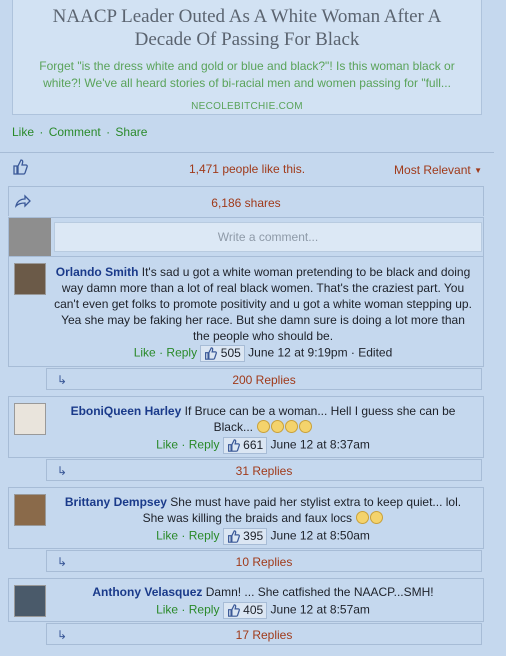 This screenshot has height=656, width=506. Describe the element at coordinates (319, 592) in the screenshot. I see `comment-text: Damn! ... She catfished the NAACP...SMH!` at that location.